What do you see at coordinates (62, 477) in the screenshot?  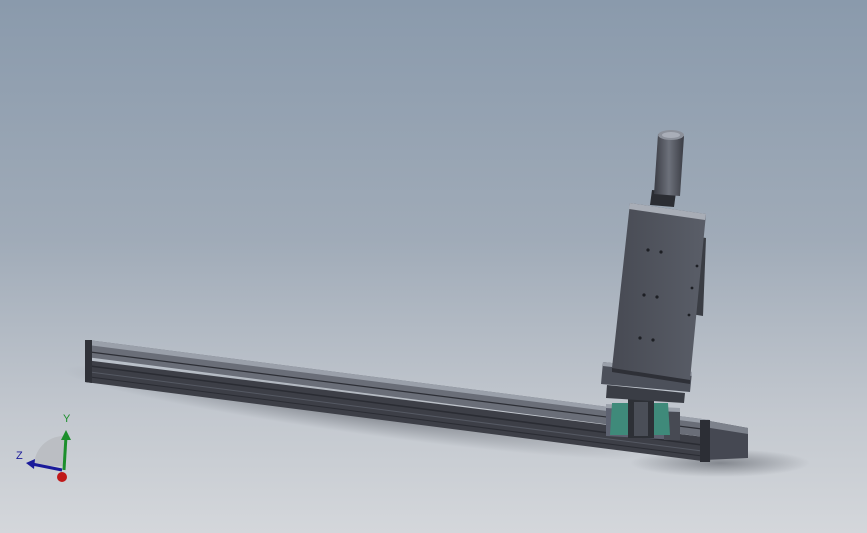 I see `x-axis-dot` at bounding box center [62, 477].